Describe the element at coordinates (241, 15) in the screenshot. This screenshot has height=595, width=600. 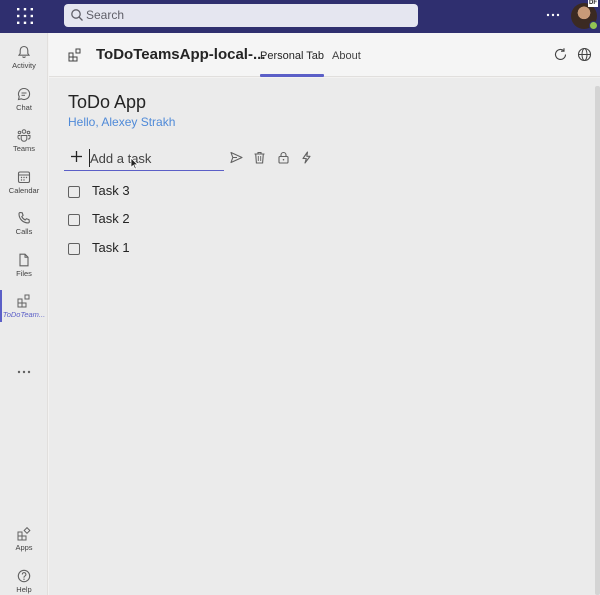
I see `search-box: Search` at that location.